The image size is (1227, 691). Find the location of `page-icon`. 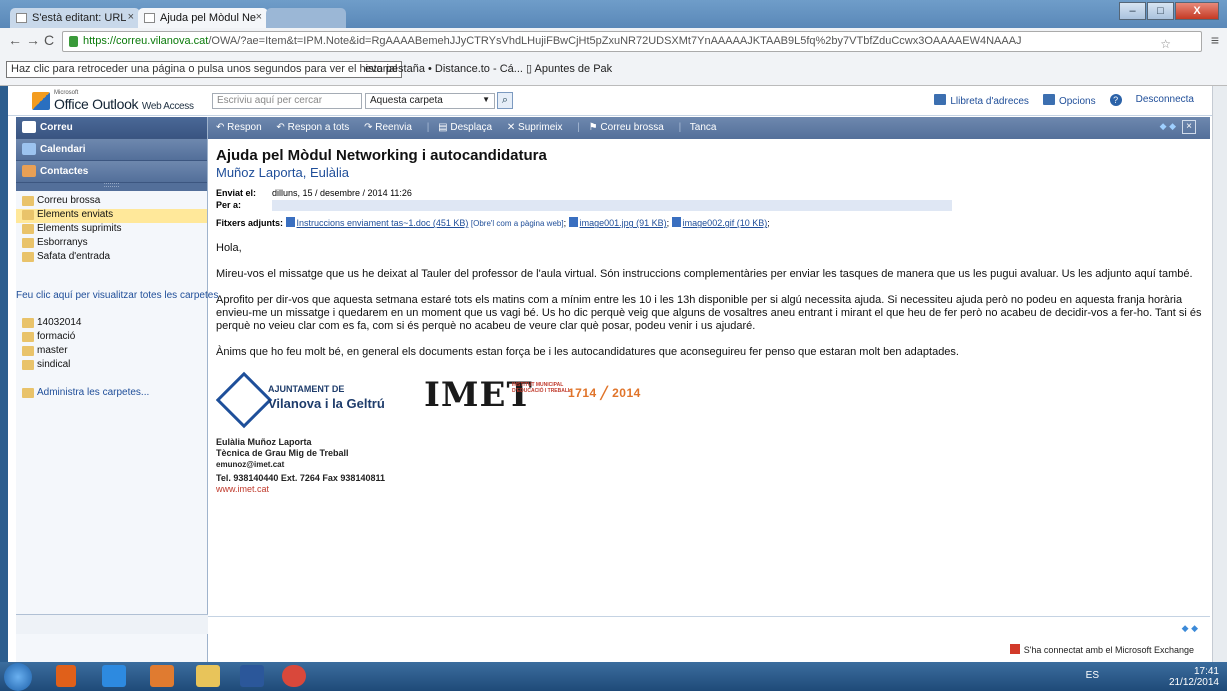

page-icon is located at coordinates (21, 18).